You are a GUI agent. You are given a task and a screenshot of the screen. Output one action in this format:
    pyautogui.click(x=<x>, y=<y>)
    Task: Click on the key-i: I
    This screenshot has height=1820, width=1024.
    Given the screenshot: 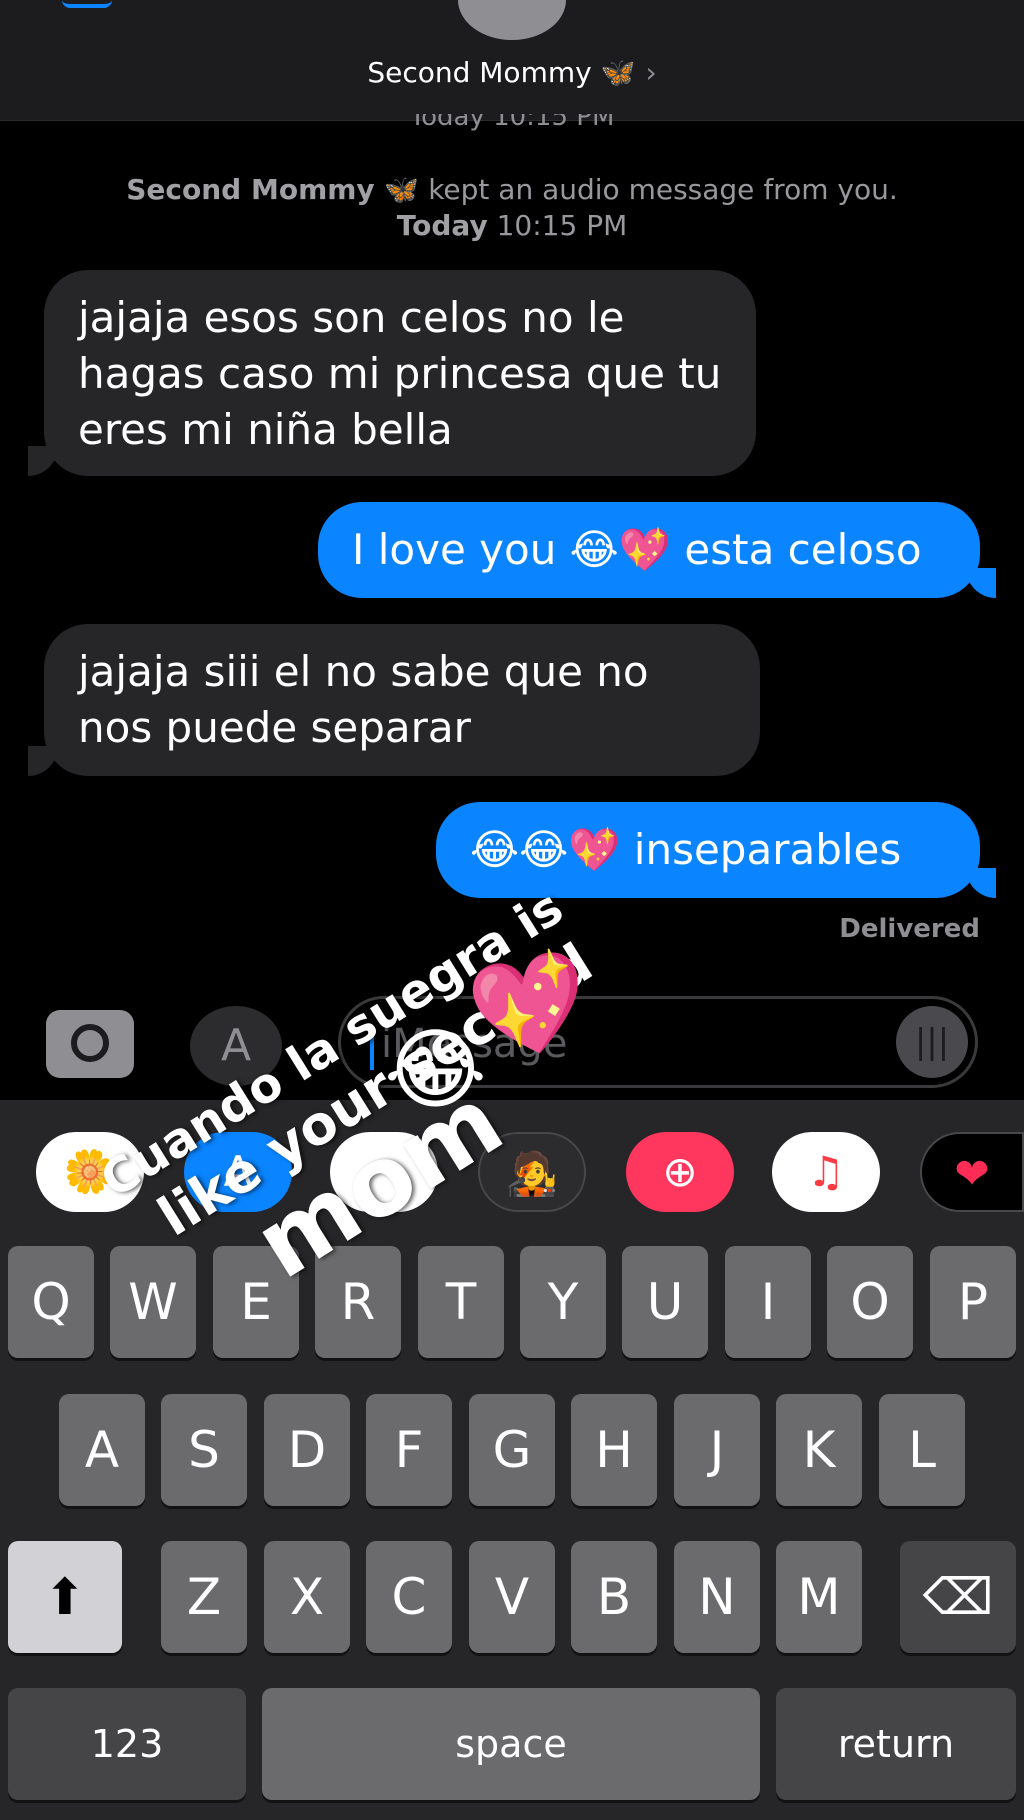 What is the action you would take?
    pyautogui.click(x=768, y=1302)
    